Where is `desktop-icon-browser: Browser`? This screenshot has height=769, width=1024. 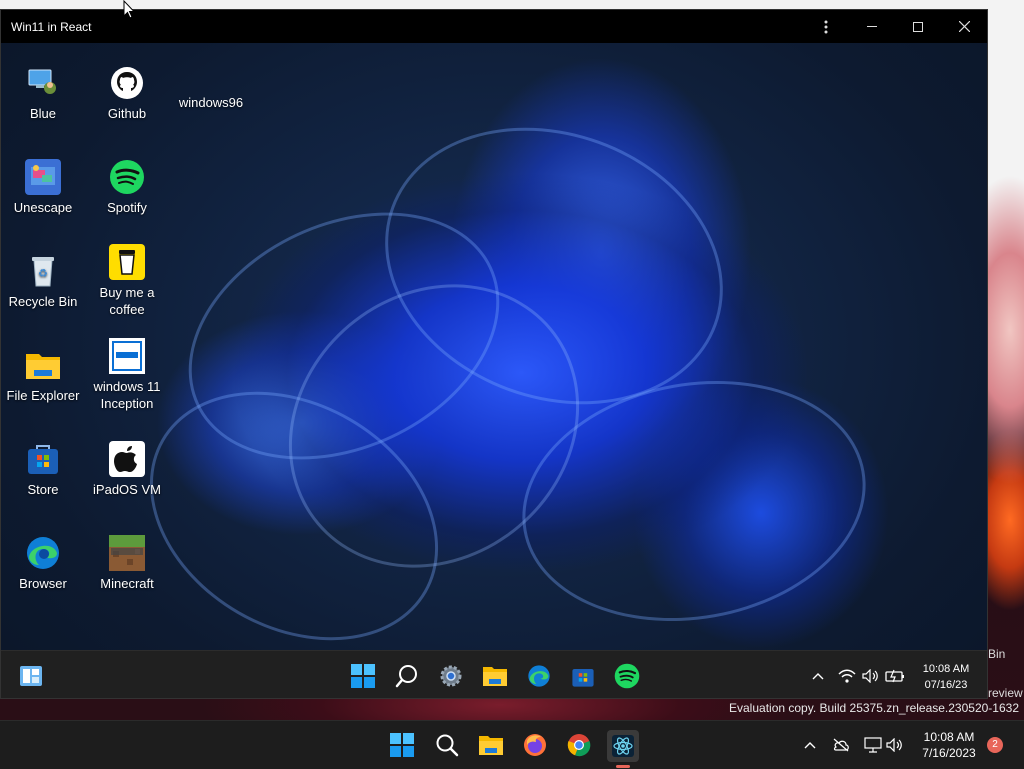 desktop-icon-browser: Browser is located at coordinates (43, 563).